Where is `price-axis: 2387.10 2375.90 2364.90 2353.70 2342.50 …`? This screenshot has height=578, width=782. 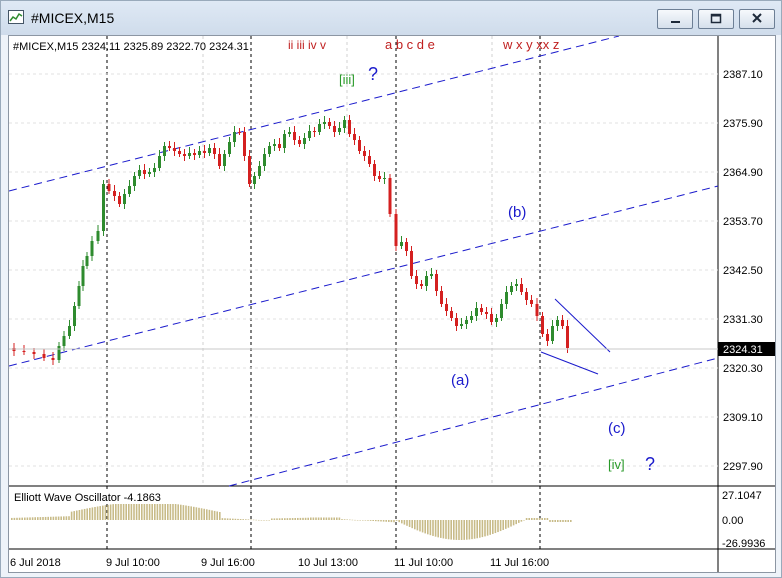
price-axis: 2387.10 2375.90 2364.90 2353.70 2342.50 … is located at coordinates (743, 271).